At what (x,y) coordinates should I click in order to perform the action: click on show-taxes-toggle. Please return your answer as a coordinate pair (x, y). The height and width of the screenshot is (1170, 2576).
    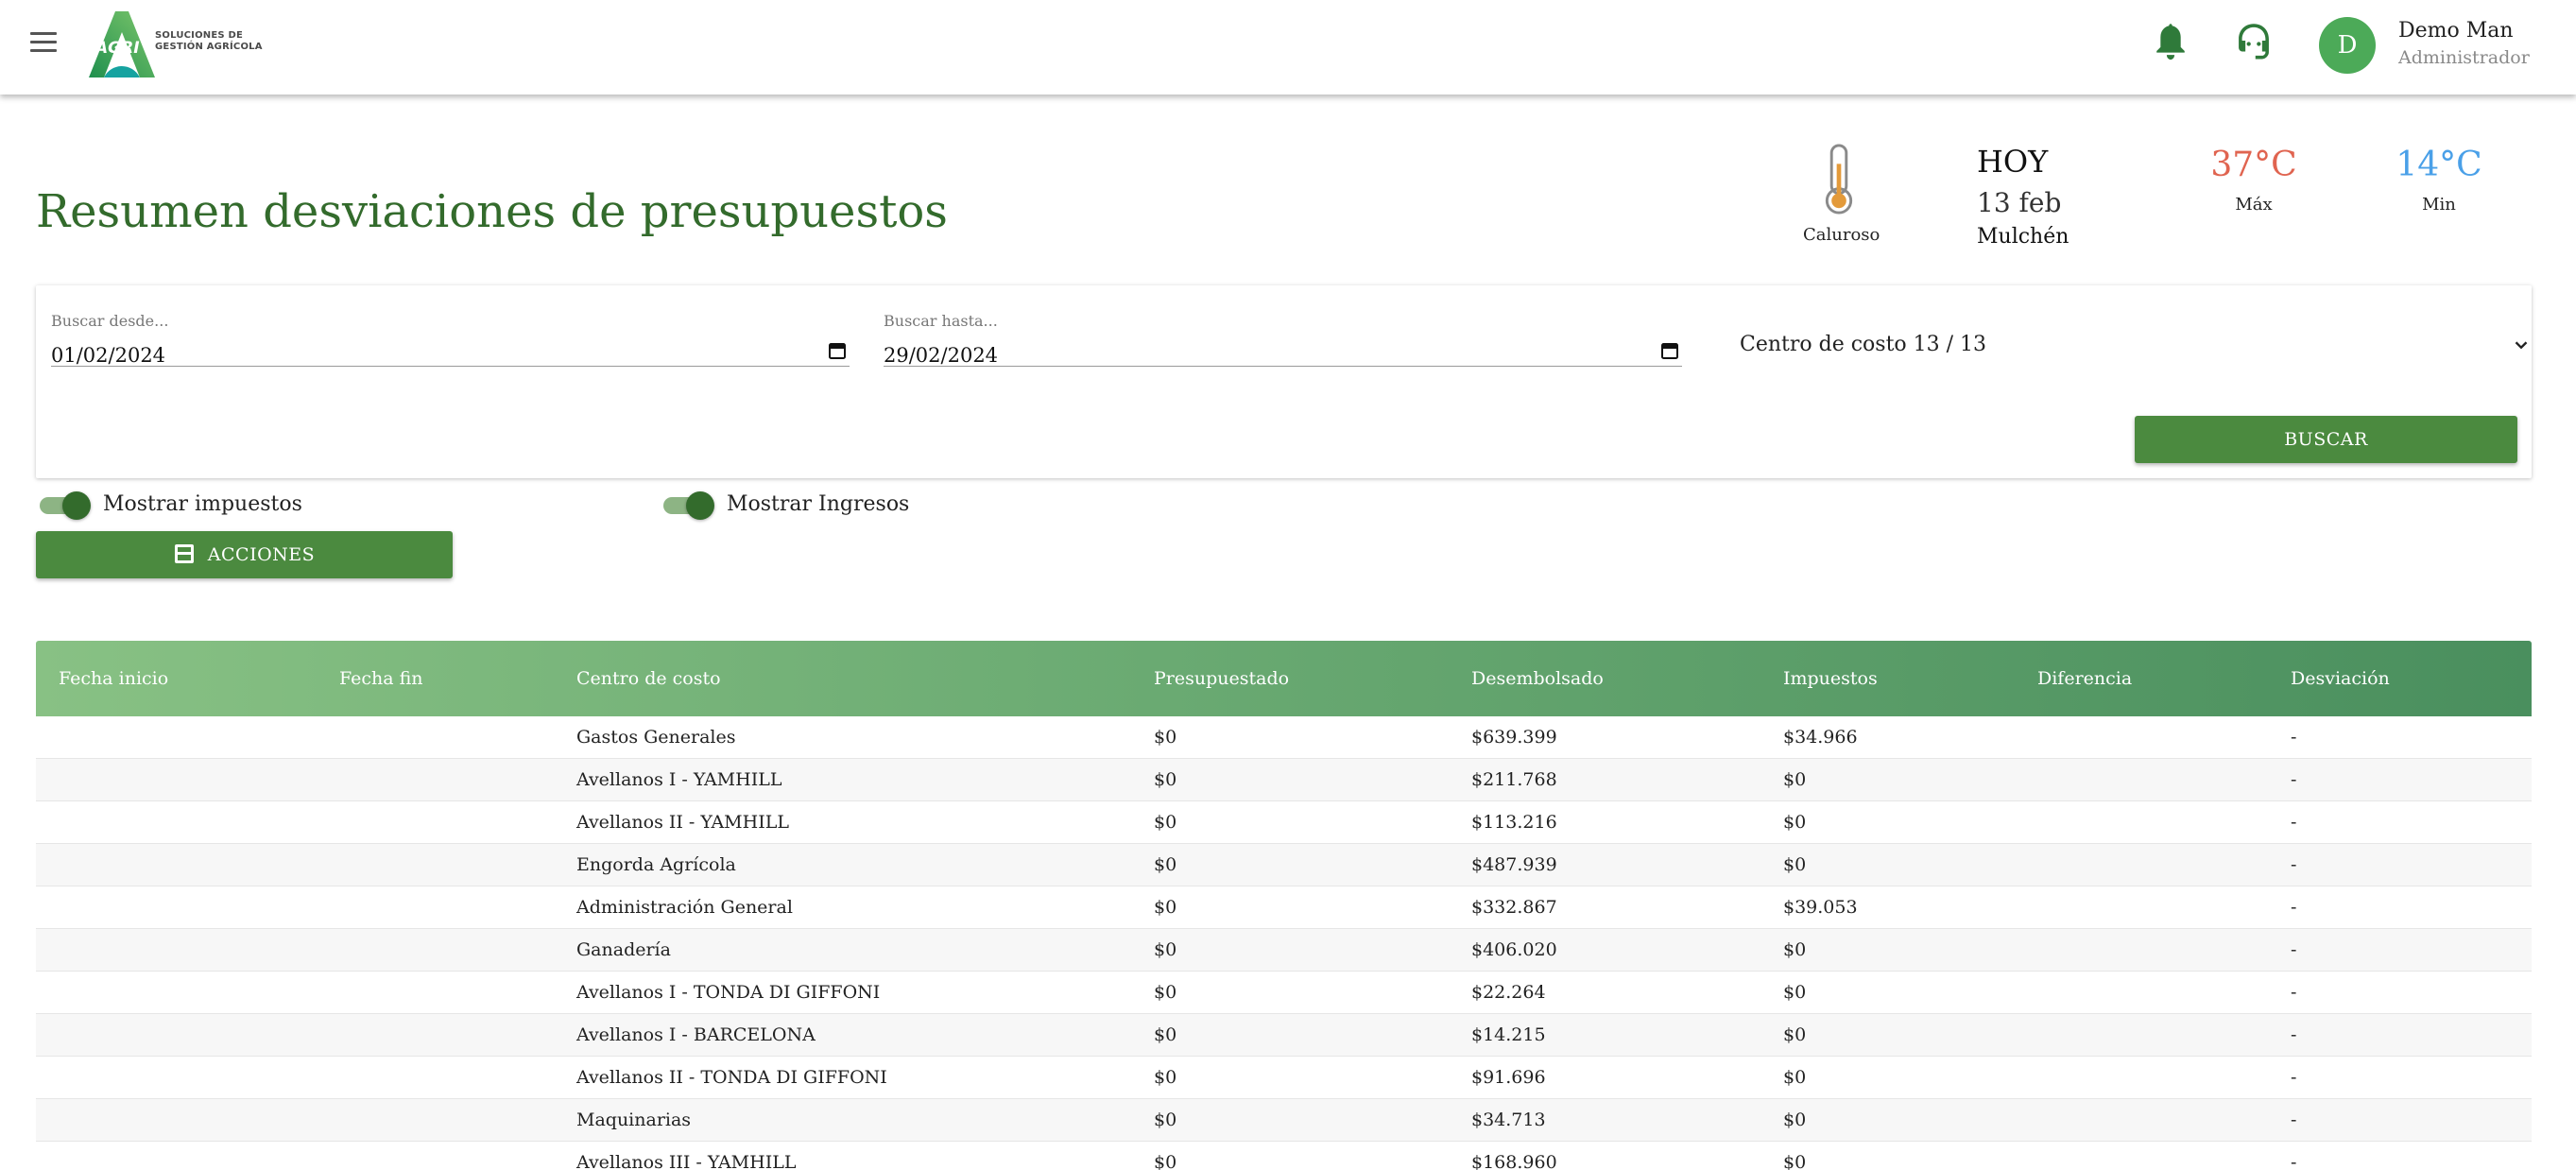
    Looking at the image, I should click on (64, 506).